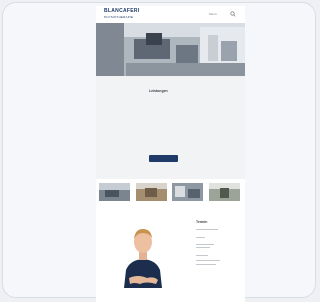  Describe the element at coordinates (163, 158) in the screenshot. I see `appointment-button` at that location.